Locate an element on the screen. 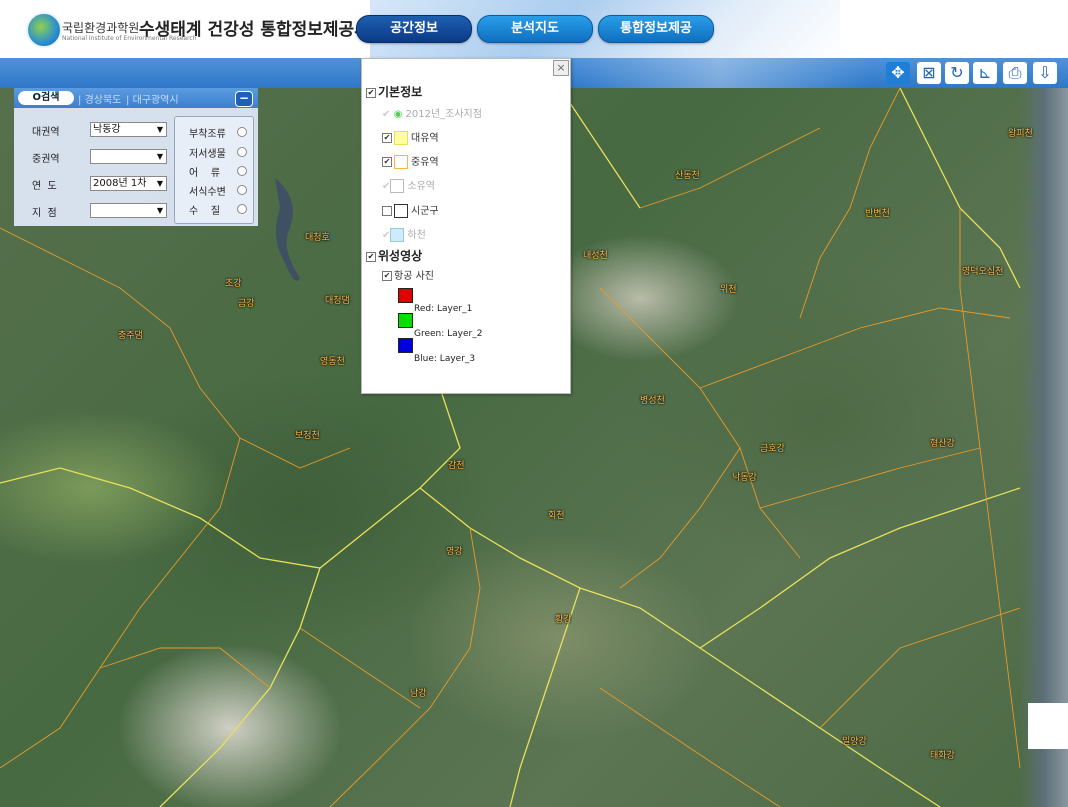  field-label-mid-basin: 중권역 is located at coordinates (46, 159).